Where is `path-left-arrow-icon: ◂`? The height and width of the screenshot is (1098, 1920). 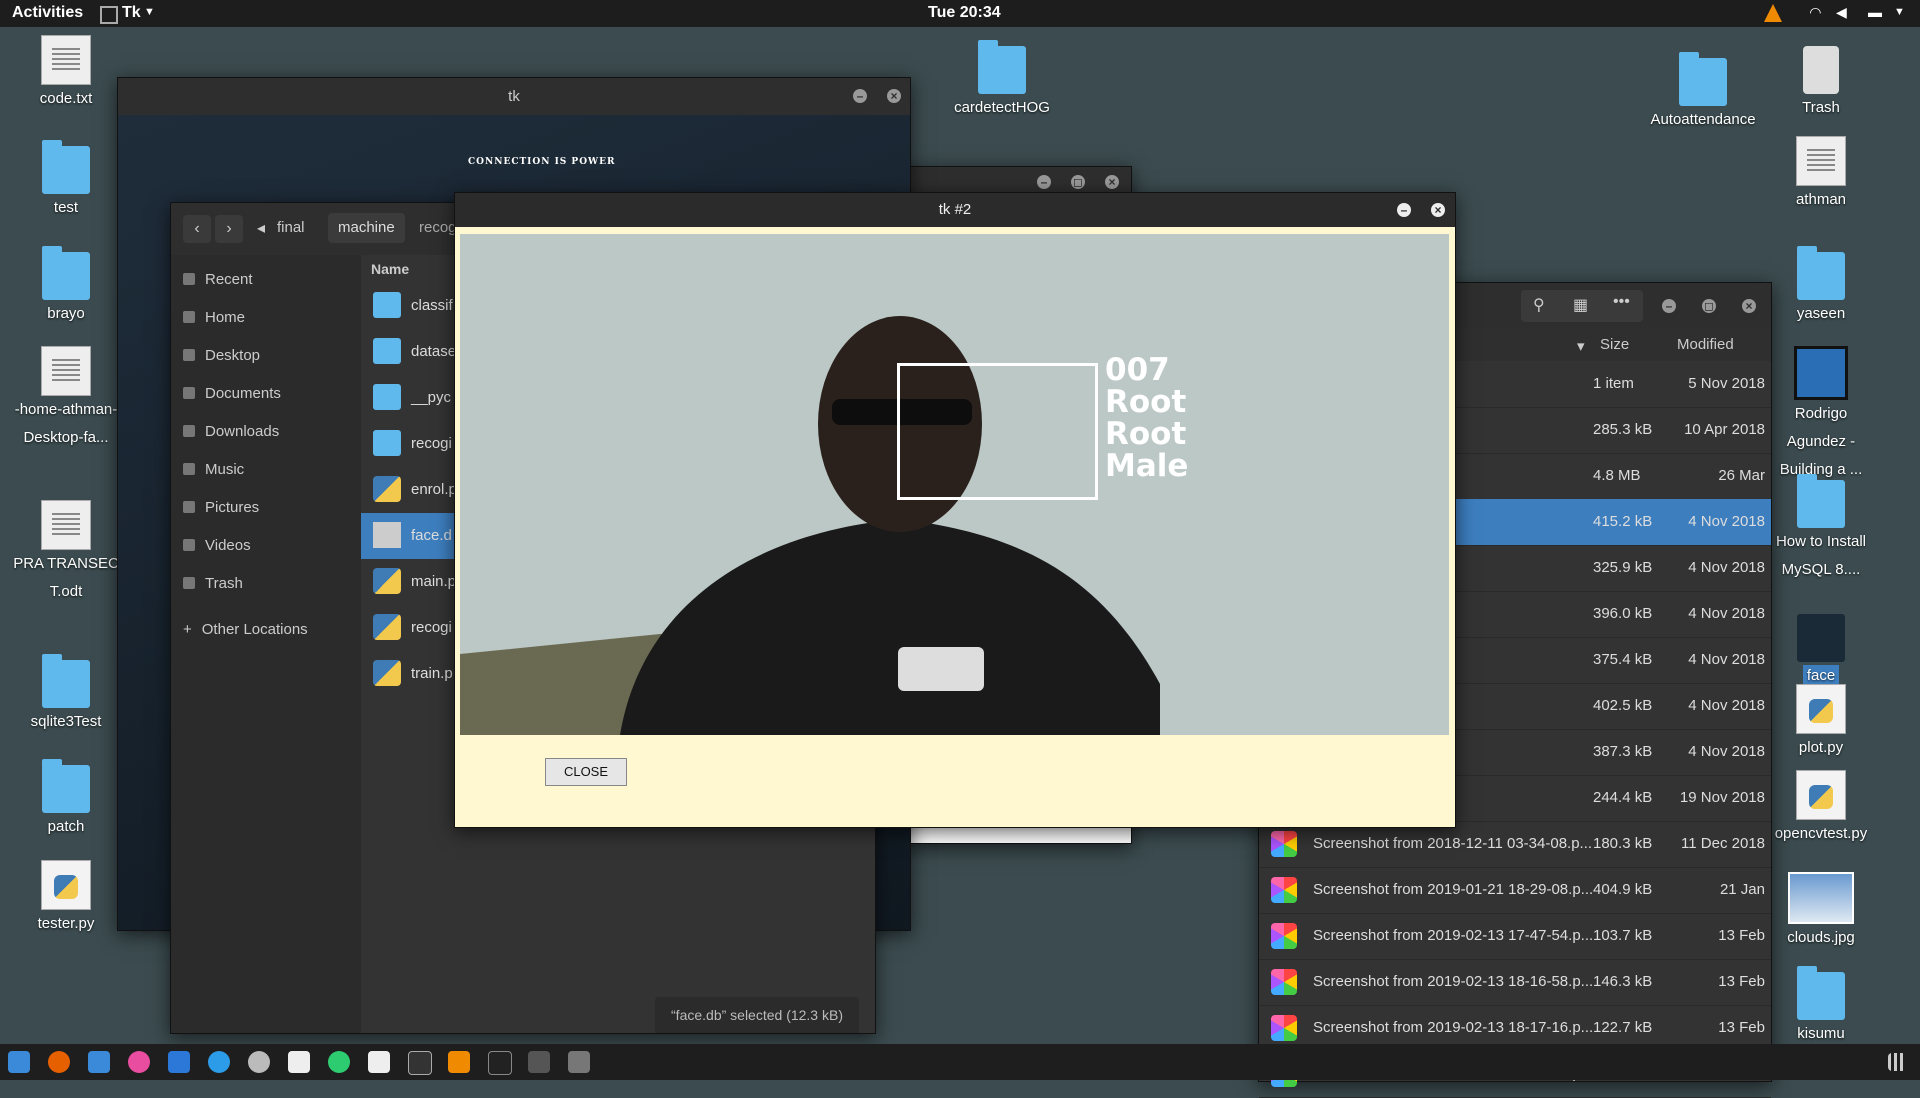
path-left-arrow-icon: ◂ is located at coordinates (261, 229).